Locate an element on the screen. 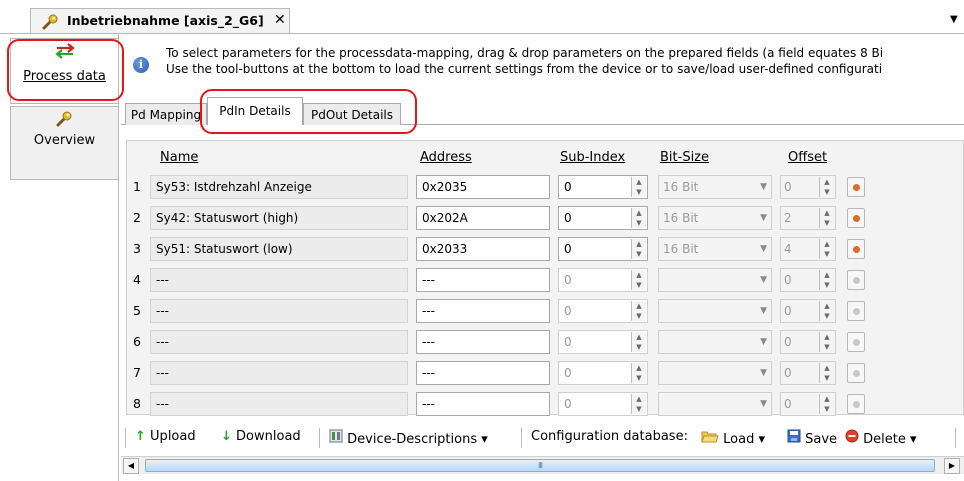 This screenshot has width=964, height=481. column-header-name: Name is located at coordinates (179, 157).